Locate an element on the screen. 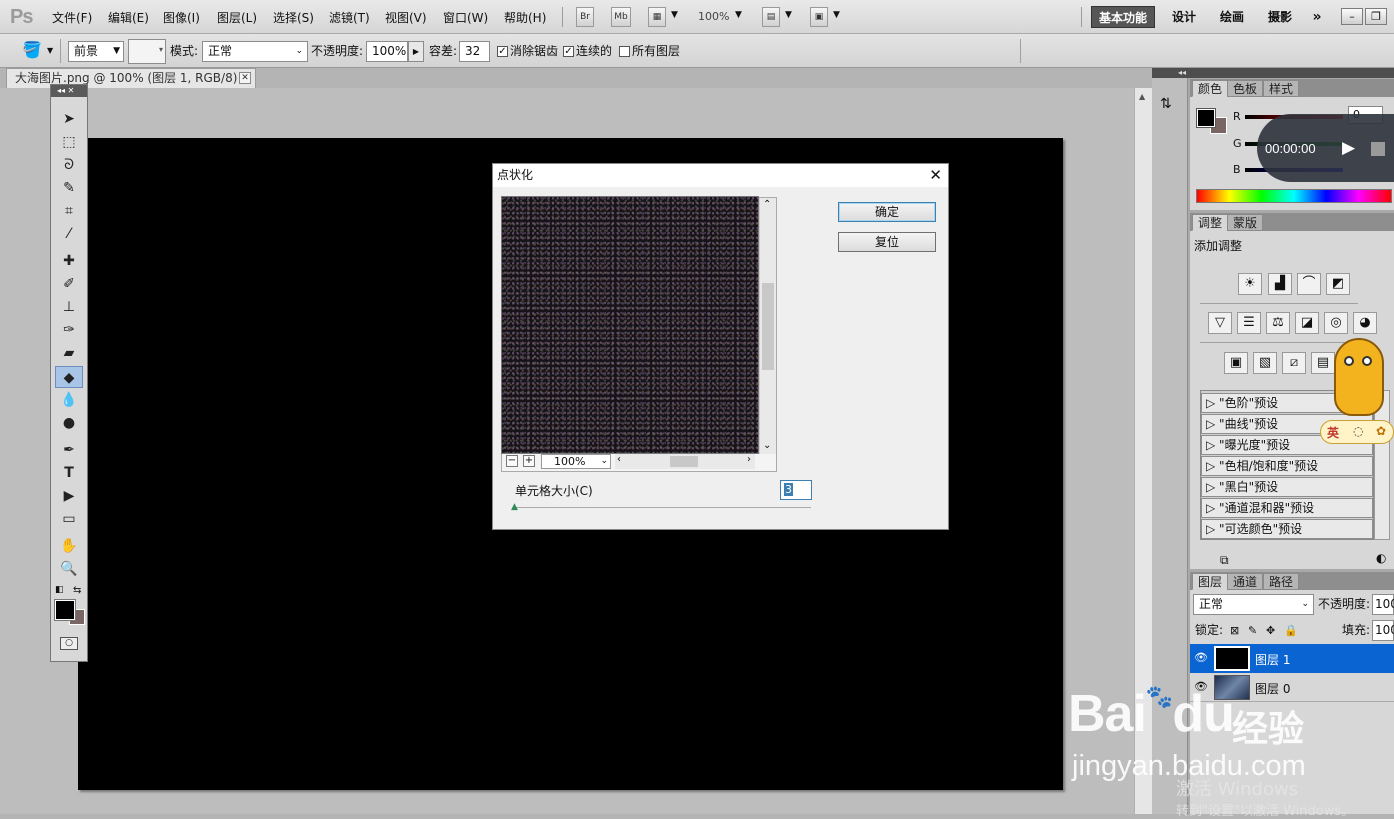 Image resolution: width=1394 pixels, height=819 pixels. history-panel-icon: ⇅ is located at coordinates (1166, 104).